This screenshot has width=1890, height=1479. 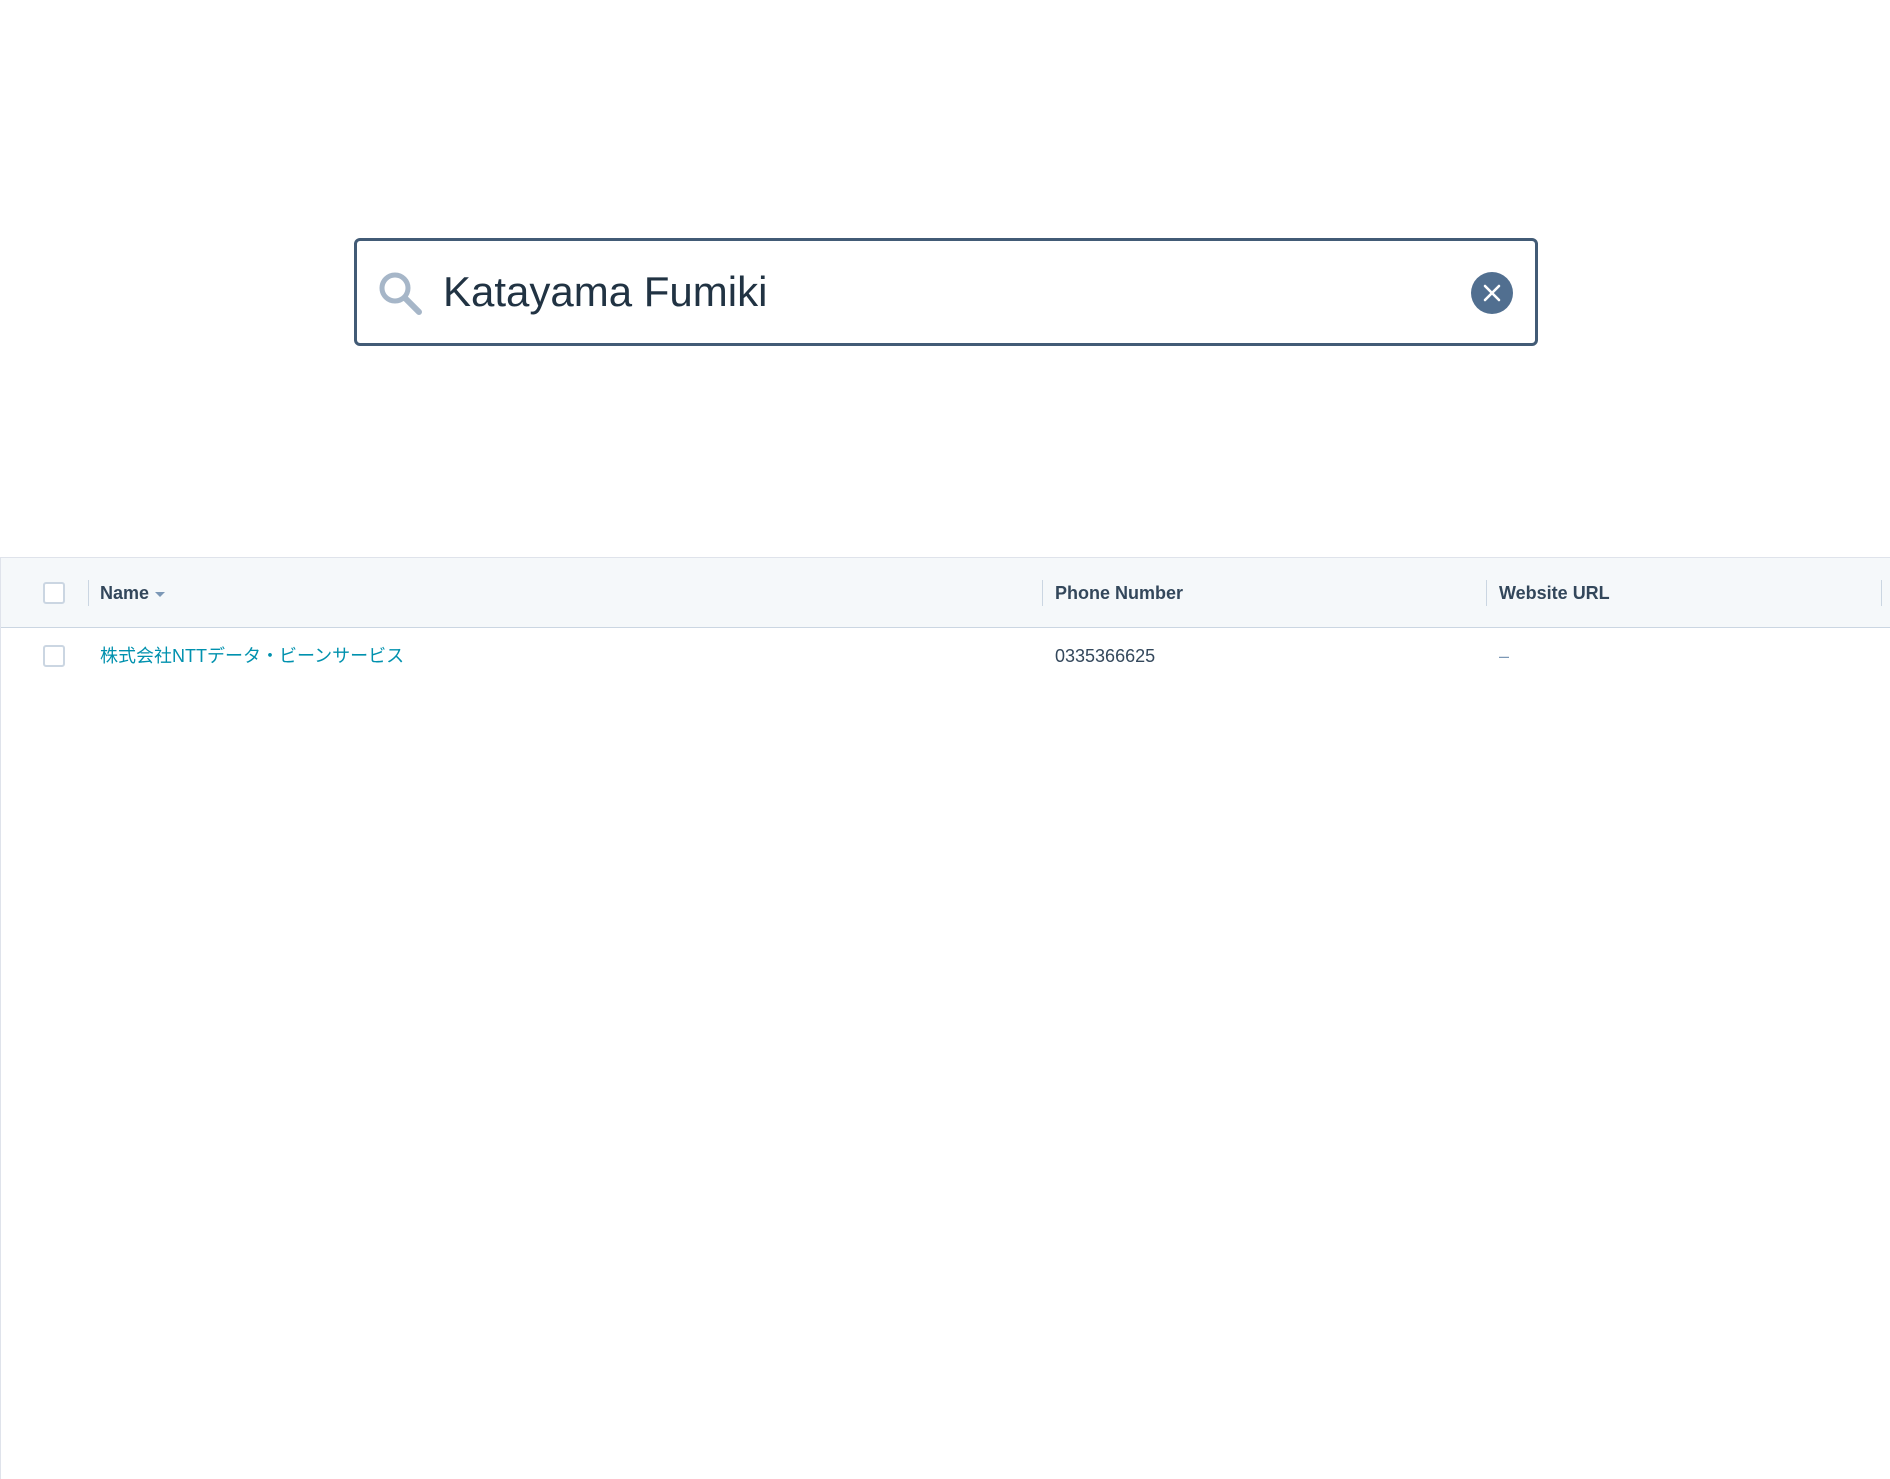 What do you see at coordinates (54, 656) in the screenshot?
I see `row-checkbox` at bounding box center [54, 656].